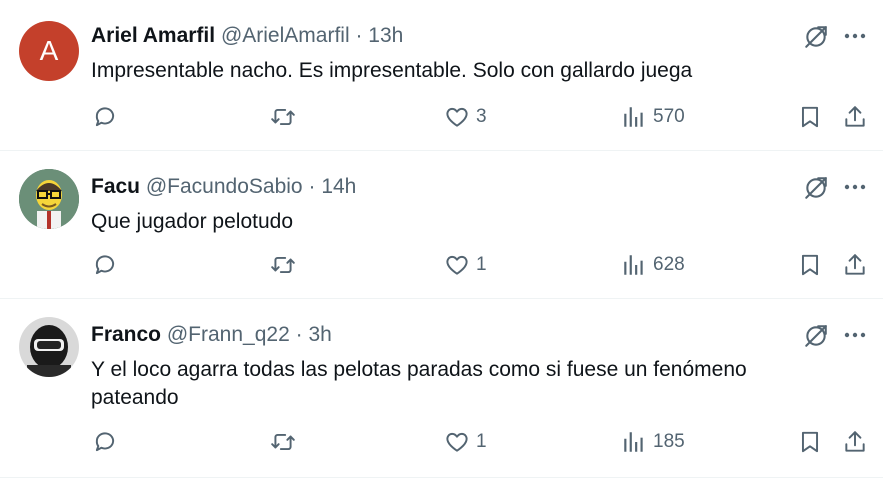  I want to click on cartoon-avatar-icon, so click(49, 199).